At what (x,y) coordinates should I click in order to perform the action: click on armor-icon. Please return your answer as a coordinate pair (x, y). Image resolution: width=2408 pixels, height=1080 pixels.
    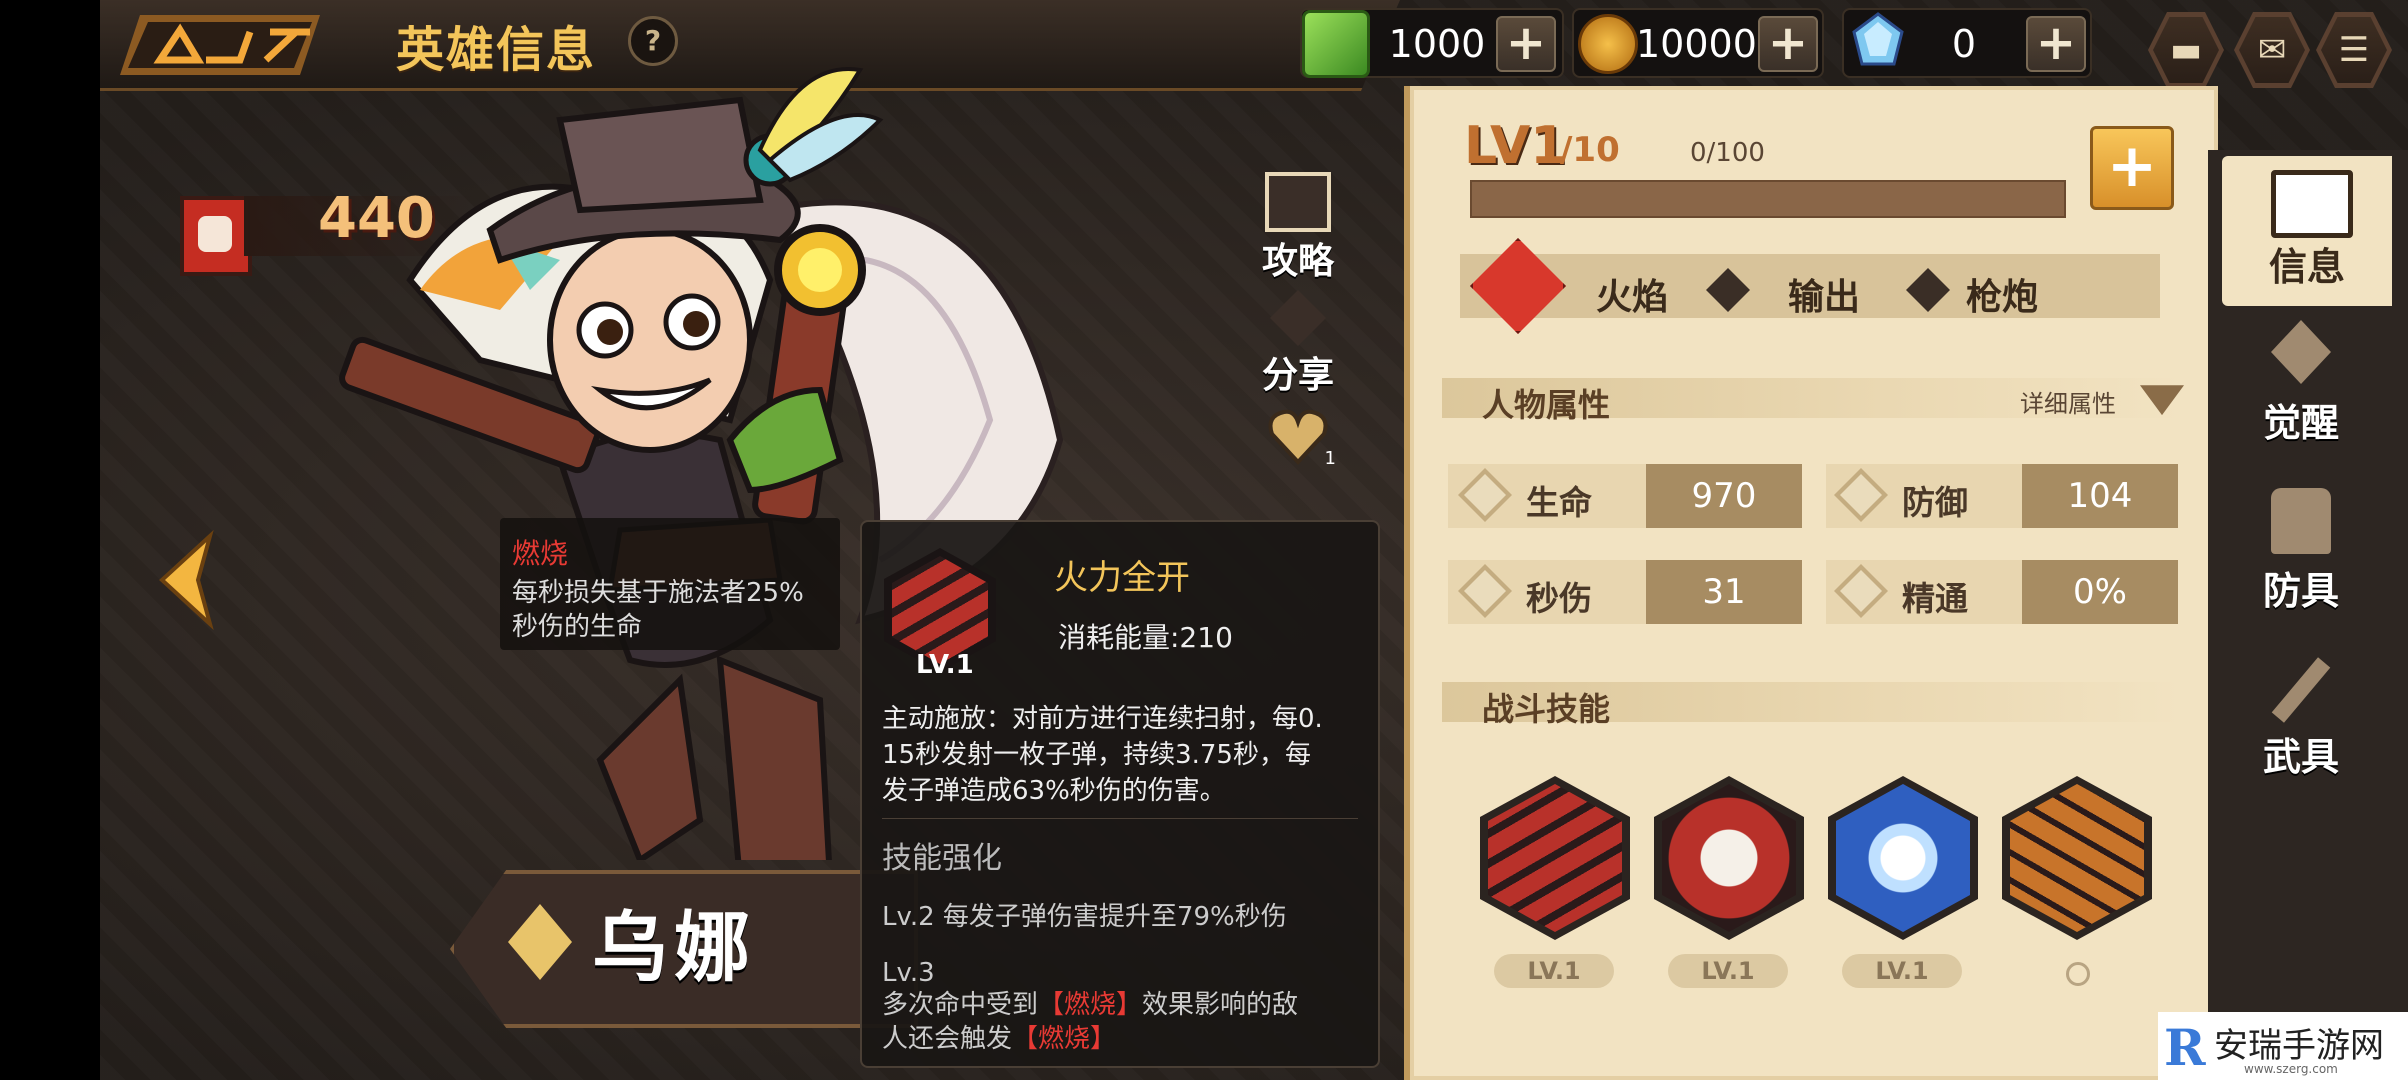
    Looking at the image, I should click on (2301, 524).